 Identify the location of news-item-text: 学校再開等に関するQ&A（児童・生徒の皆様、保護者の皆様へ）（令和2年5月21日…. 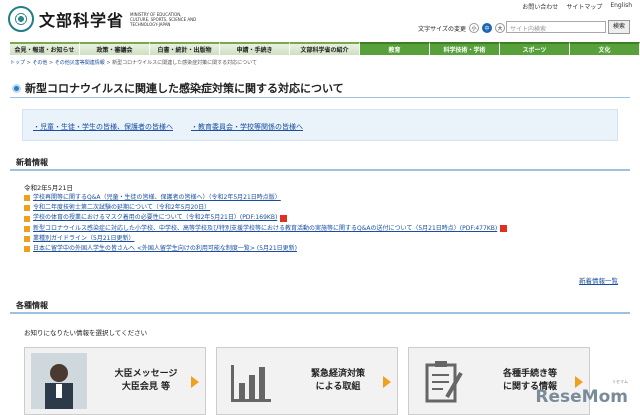
(157, 198).